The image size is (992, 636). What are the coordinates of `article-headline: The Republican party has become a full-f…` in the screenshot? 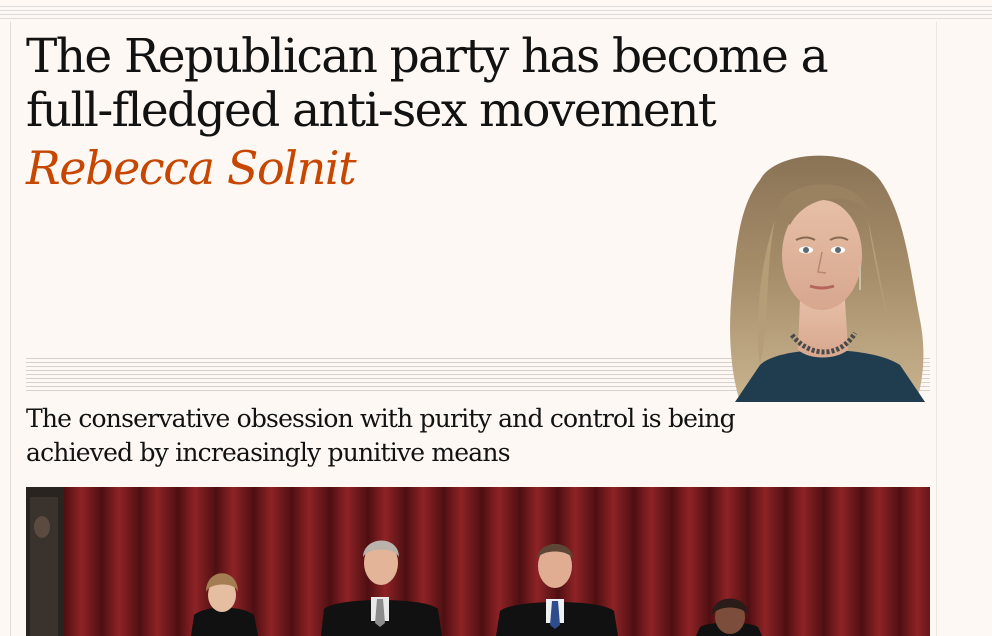 It's located at (427, 83).